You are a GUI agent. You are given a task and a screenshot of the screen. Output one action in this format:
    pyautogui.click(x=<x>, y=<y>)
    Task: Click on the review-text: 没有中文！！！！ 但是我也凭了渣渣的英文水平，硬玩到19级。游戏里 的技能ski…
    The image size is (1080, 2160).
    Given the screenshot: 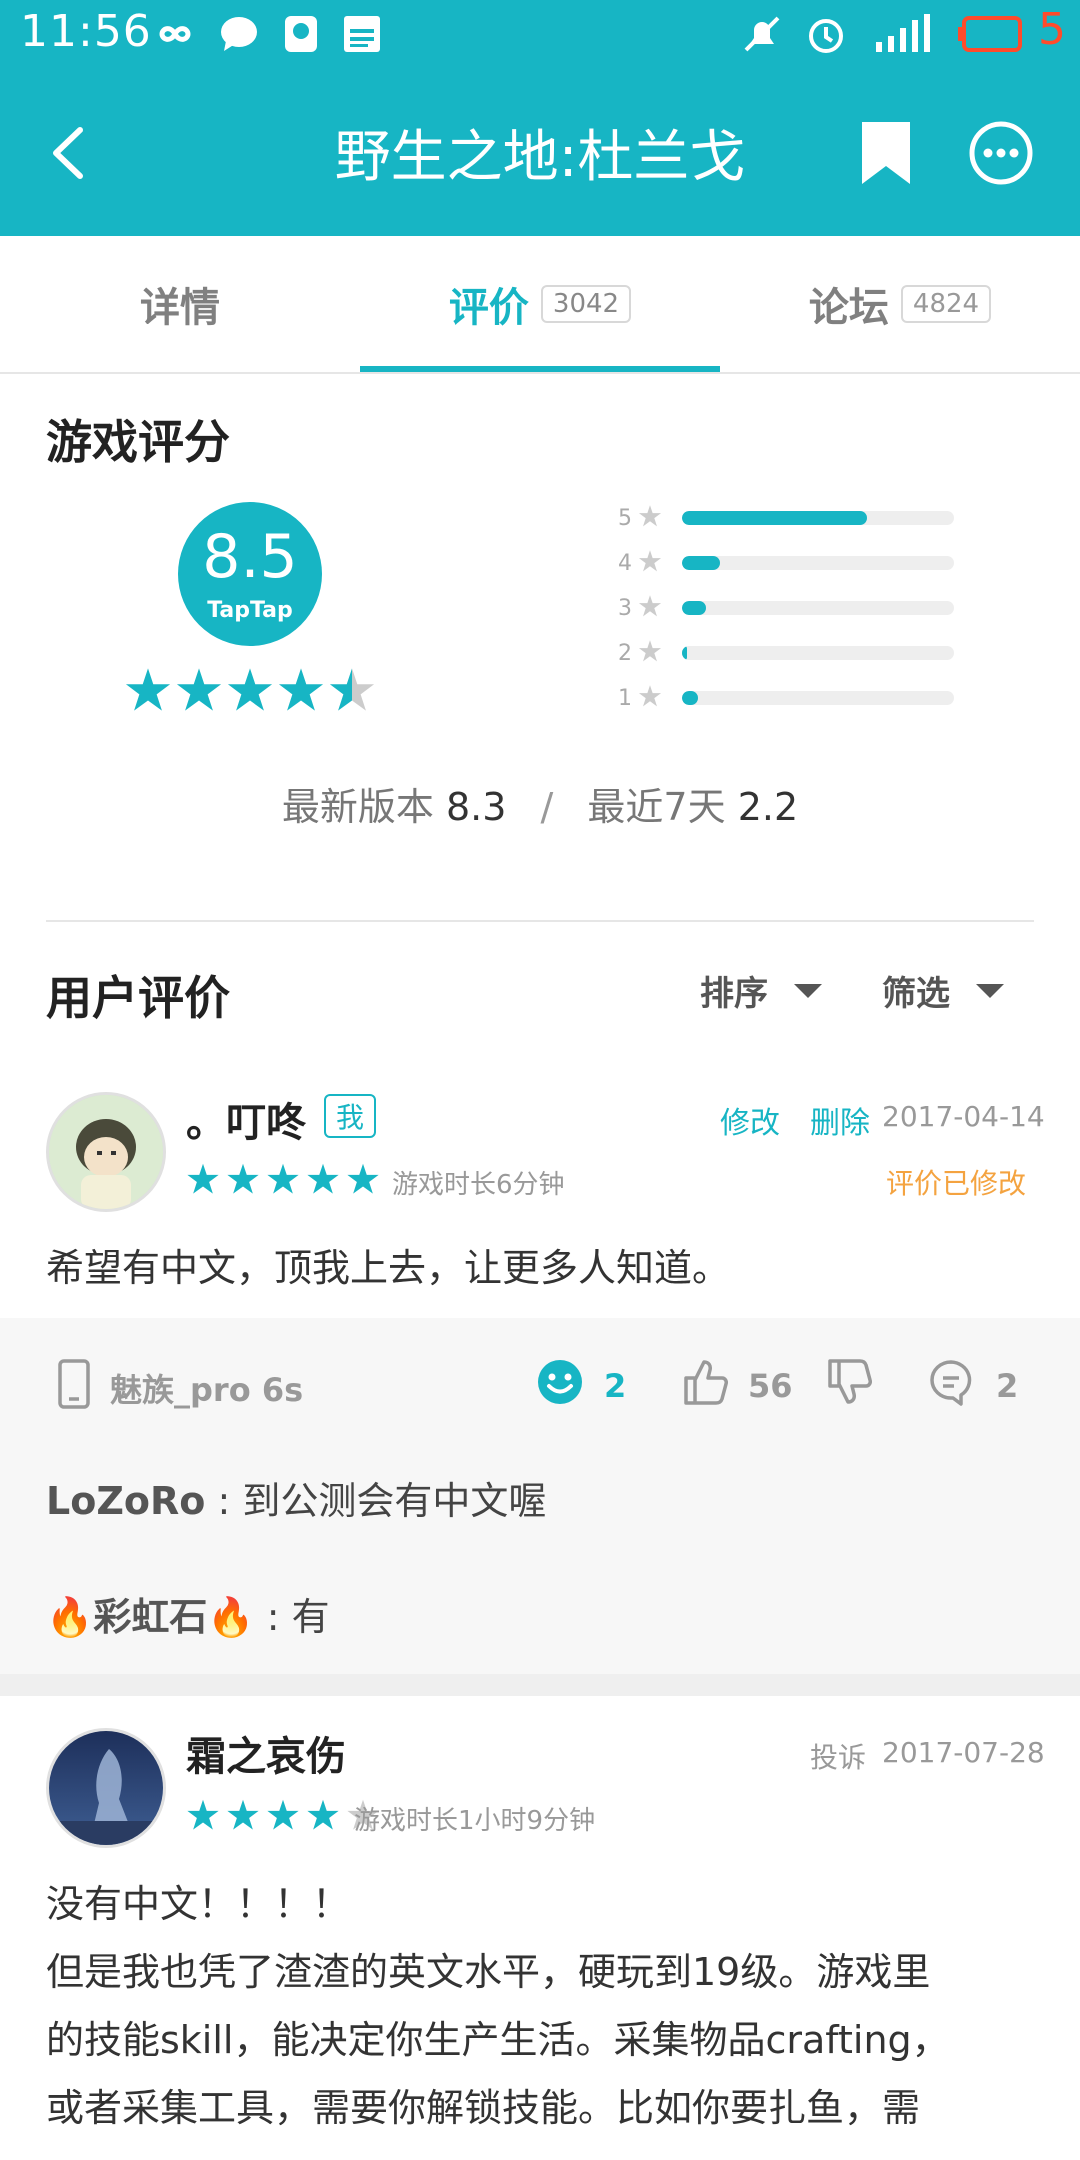 What is the action you would take?
    pyautogui.click(x=541, y=2006)
    